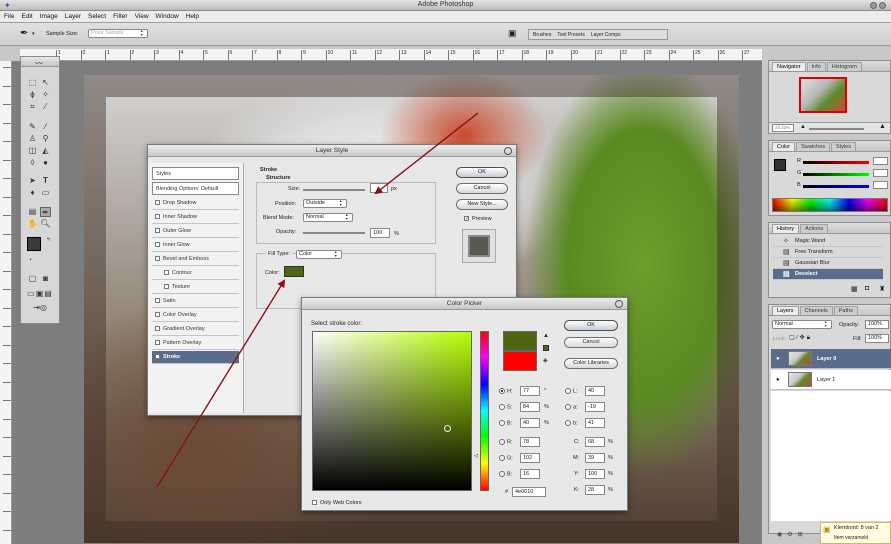 This screenshot has height=544, width=891. What do you see at coordinates (828, 263) in the screenshot?
I see `history-item-gaussian-blur: ▤ Gaussian Blur` at bounding box center [828, 263].